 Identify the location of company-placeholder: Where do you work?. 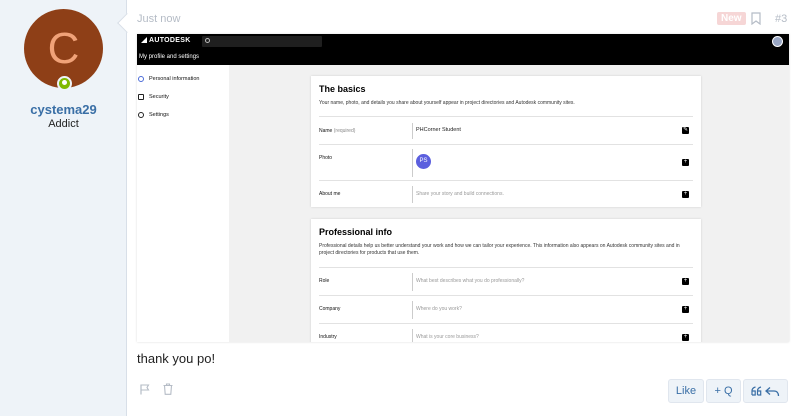
(439, 309).